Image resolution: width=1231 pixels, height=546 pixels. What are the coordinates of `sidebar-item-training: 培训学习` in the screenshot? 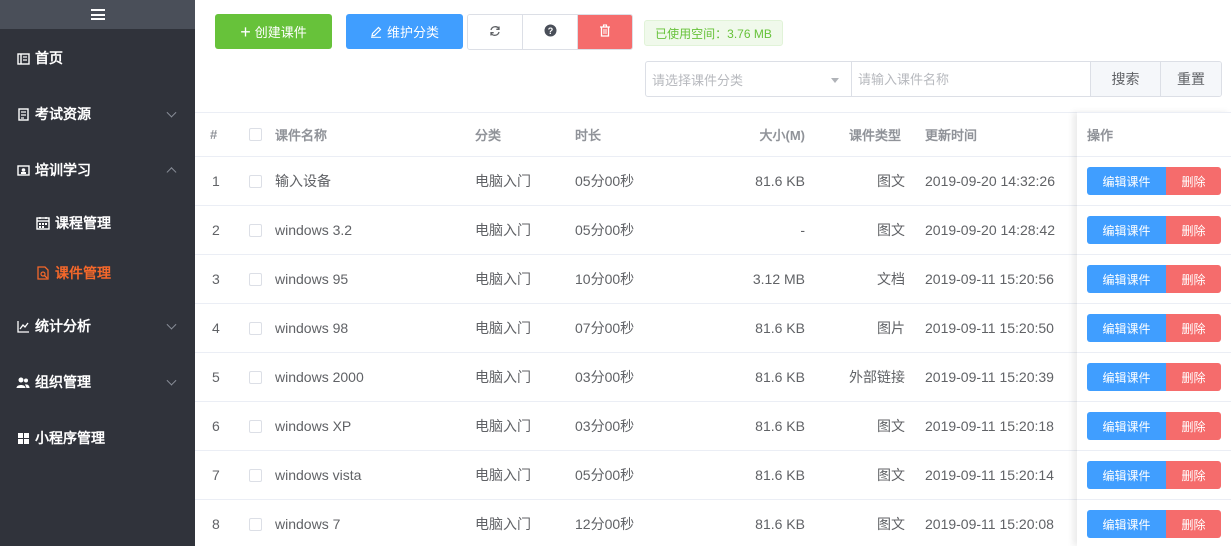 It's located at (97, 170).